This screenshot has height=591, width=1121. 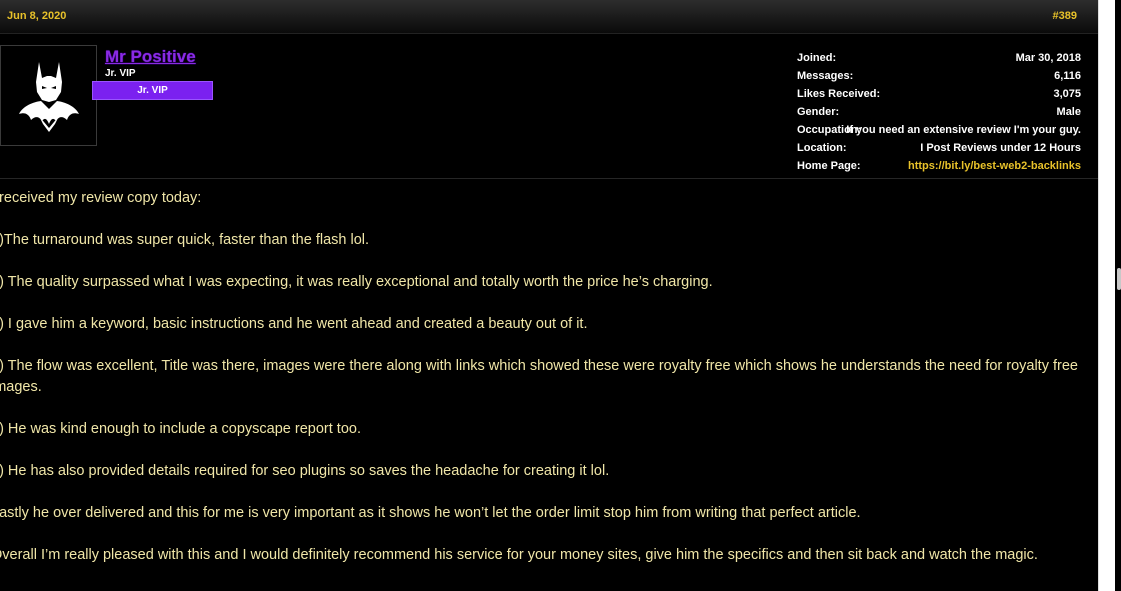 What do you see at coordinates (1119, 279) in the screenshot?
I see `scrollbar-thumb` at bounding box center [1119, 279].